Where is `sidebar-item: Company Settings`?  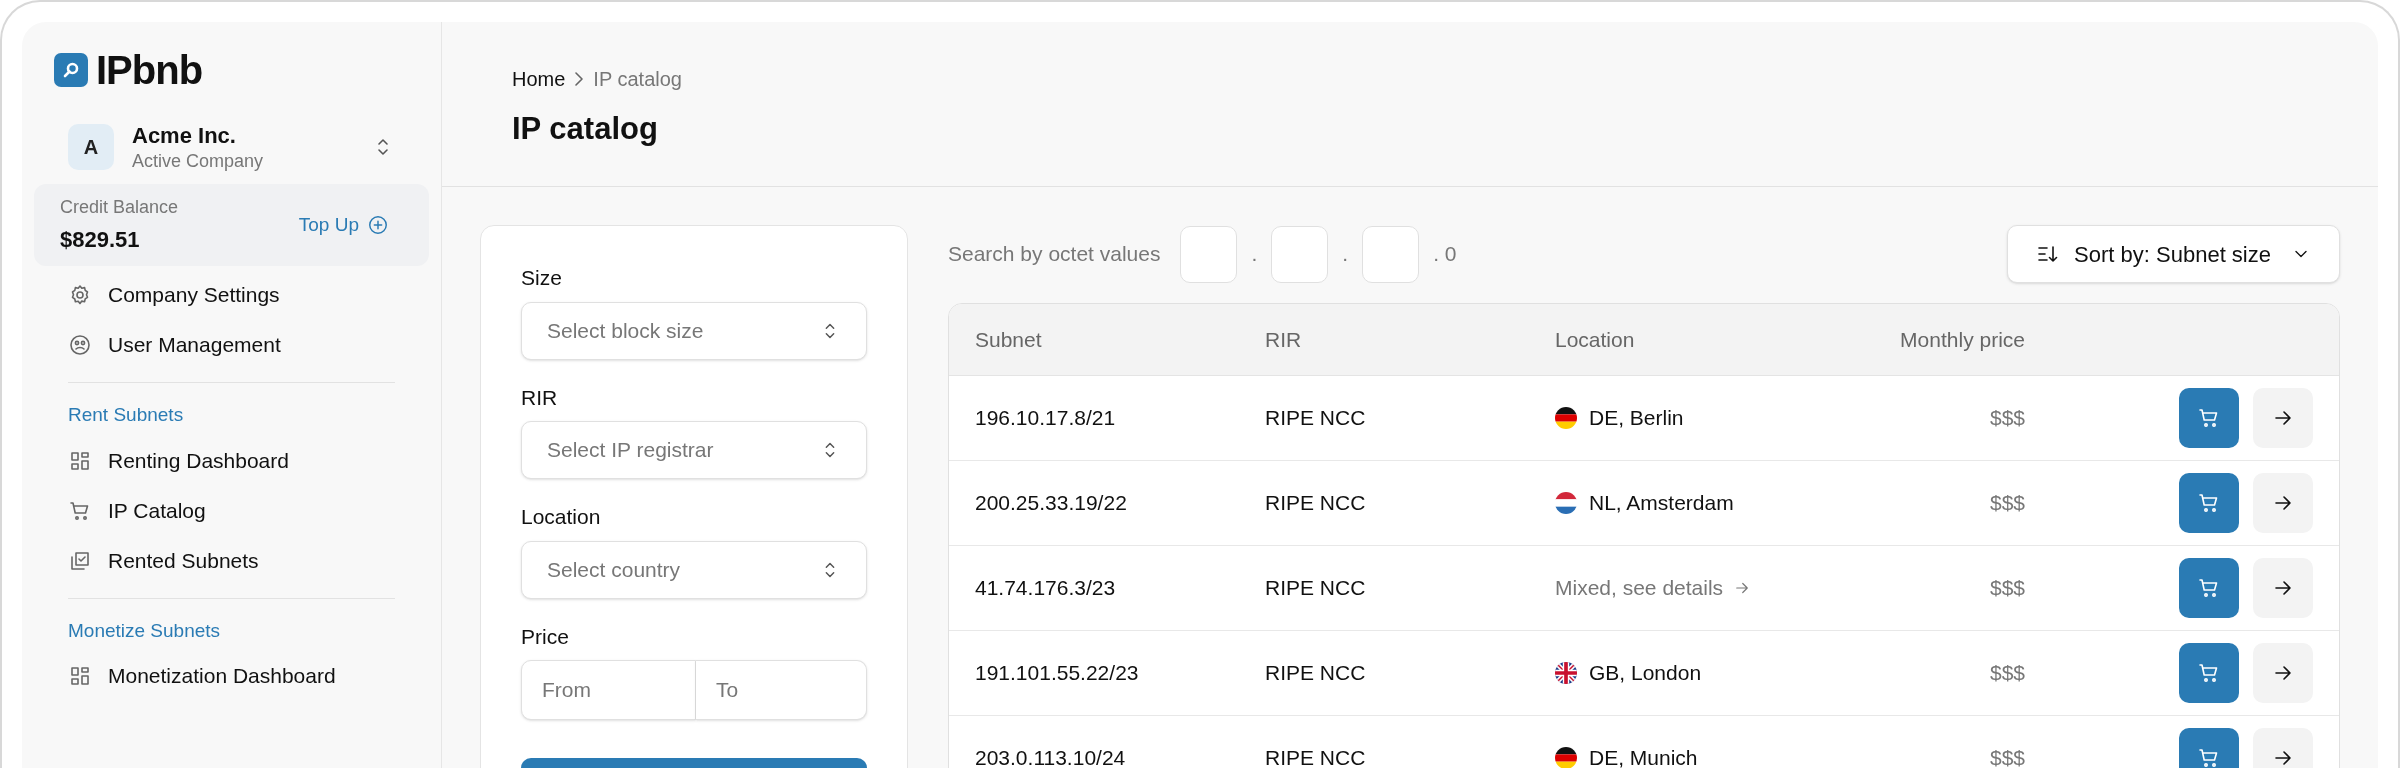 sidebar-item: Company Settings is located at coordinates (231, 295).